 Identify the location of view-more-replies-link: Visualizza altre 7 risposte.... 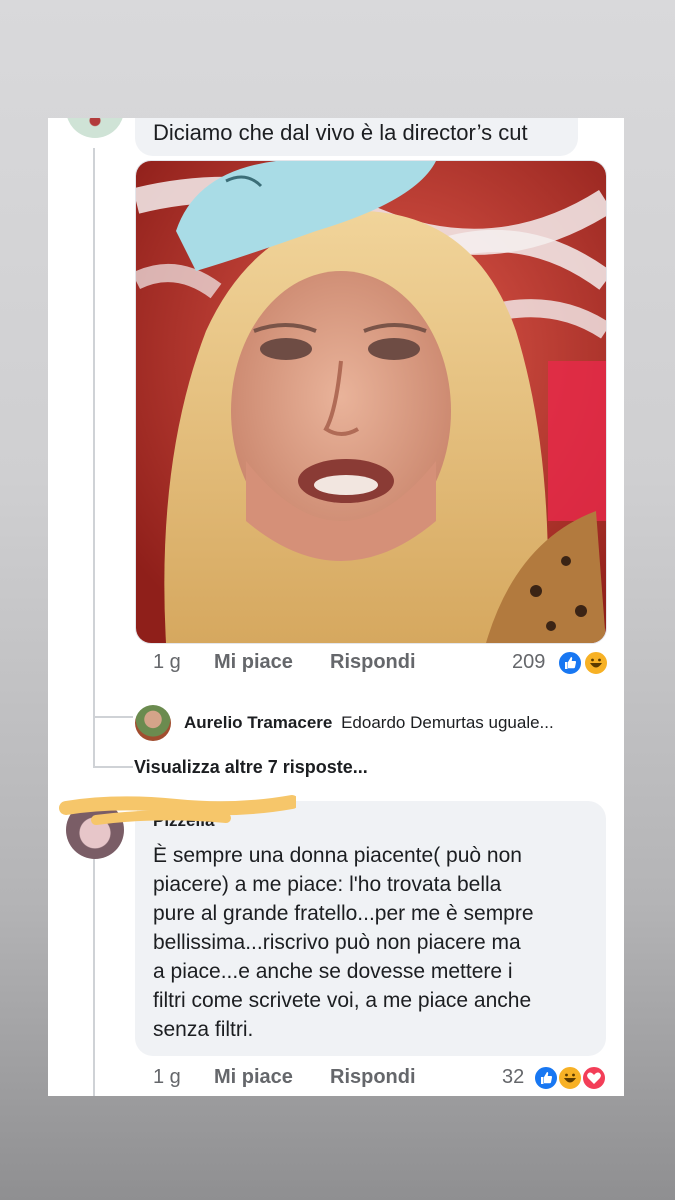
(251, 767).